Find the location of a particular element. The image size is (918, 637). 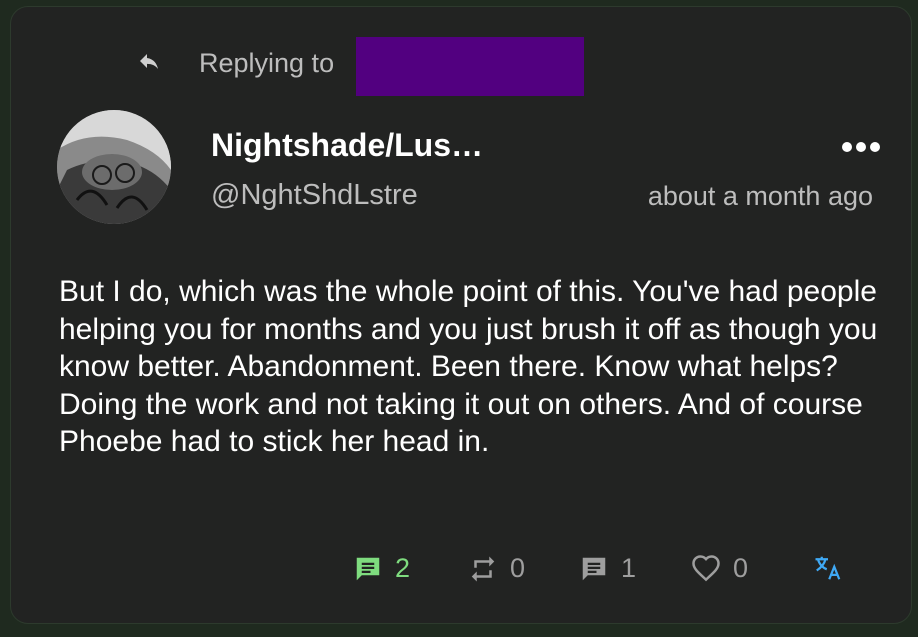

like-count: 0 is located at coordinates (741, 568).